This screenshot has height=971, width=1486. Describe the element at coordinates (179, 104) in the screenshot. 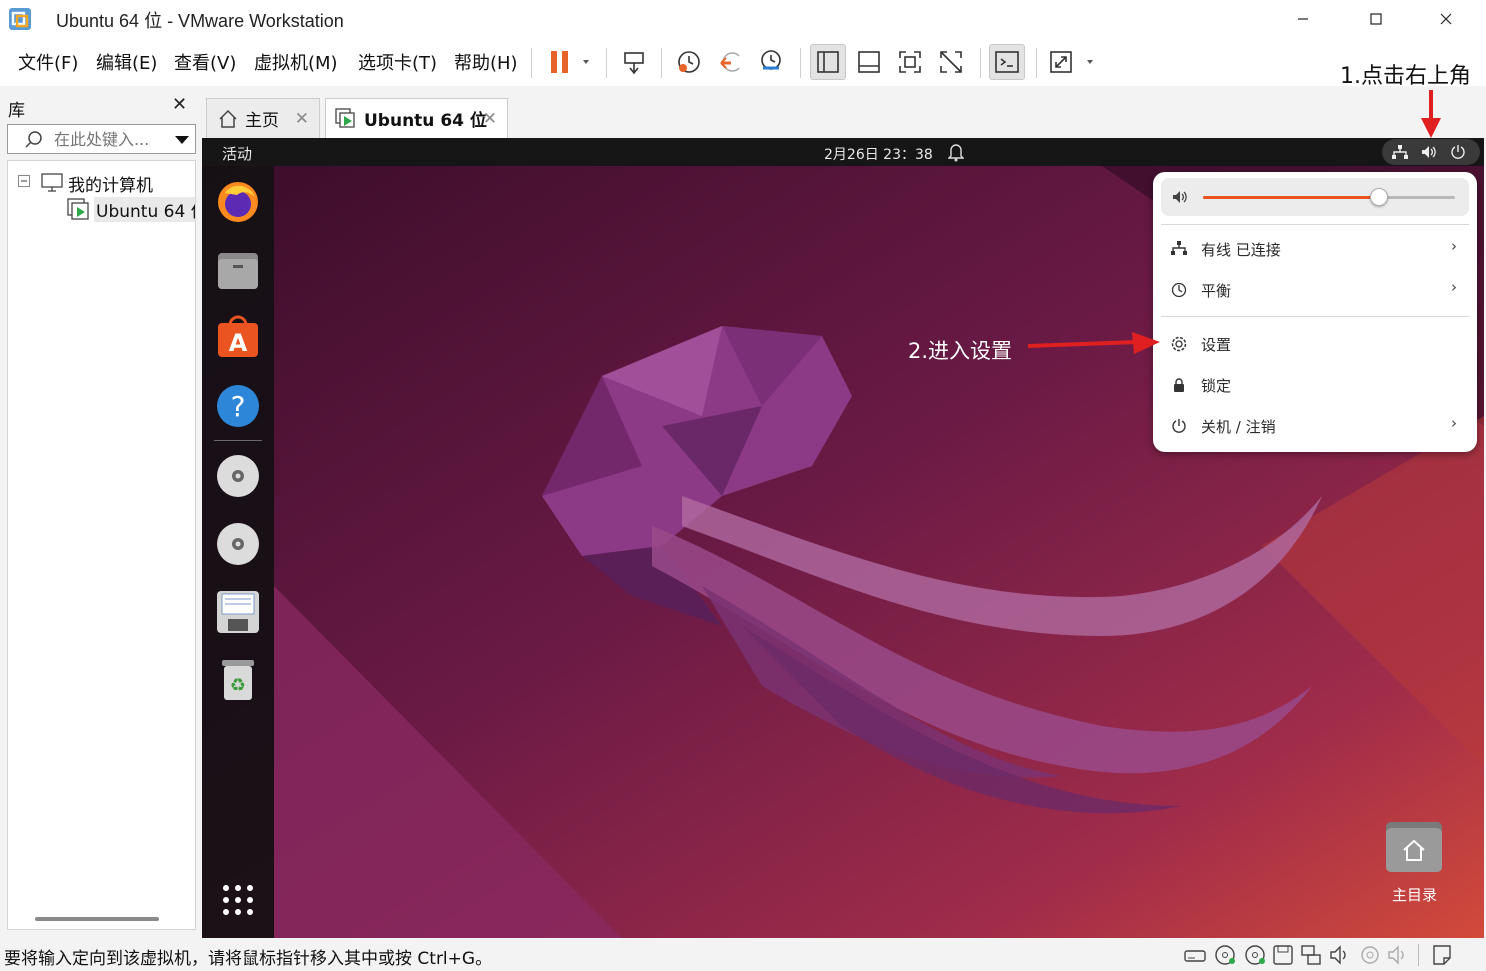

I see `library-close-button: ✕` at that location.